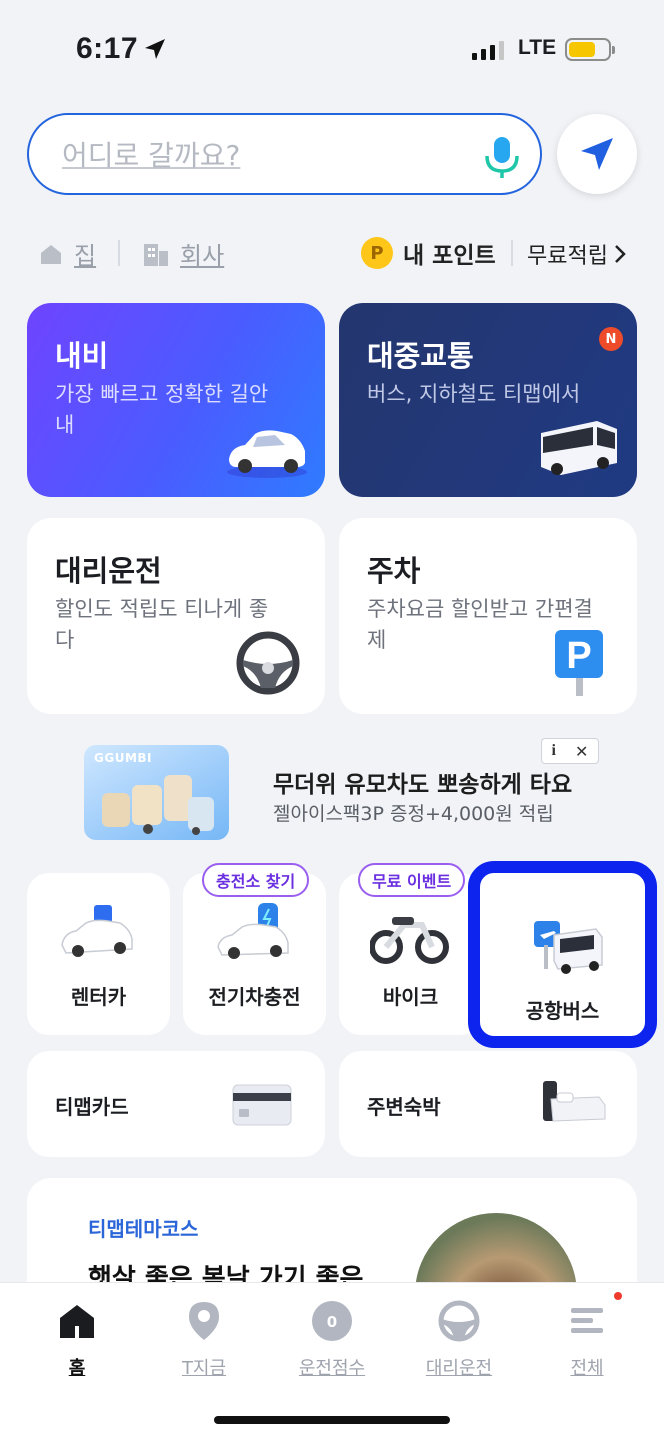  What do you see at coordinates (176, 616) in the screenshot?
I see `designated-driver-card: 대리운전 할인도 적립도 티나게 좋다` at bounding box center [176, 616].